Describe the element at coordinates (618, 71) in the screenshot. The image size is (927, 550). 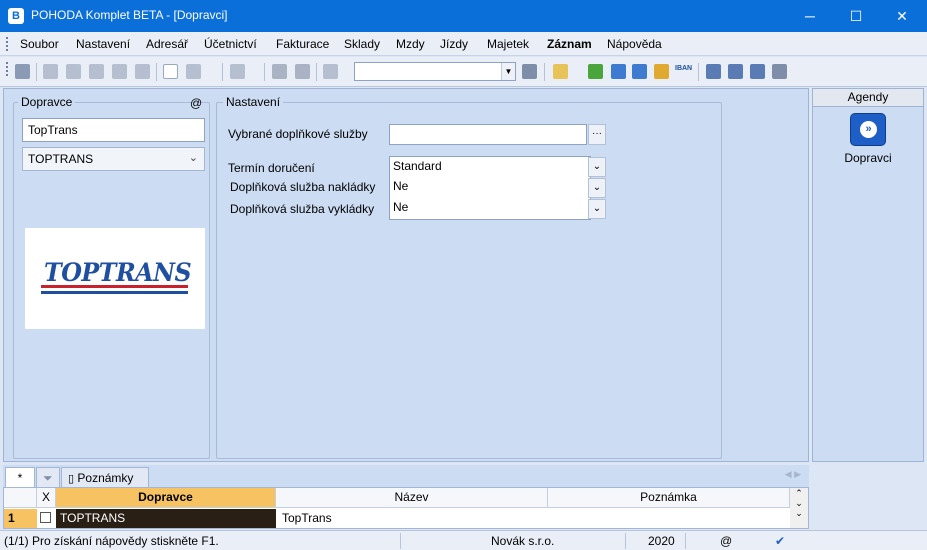
I see `calculator-icon` at that location.